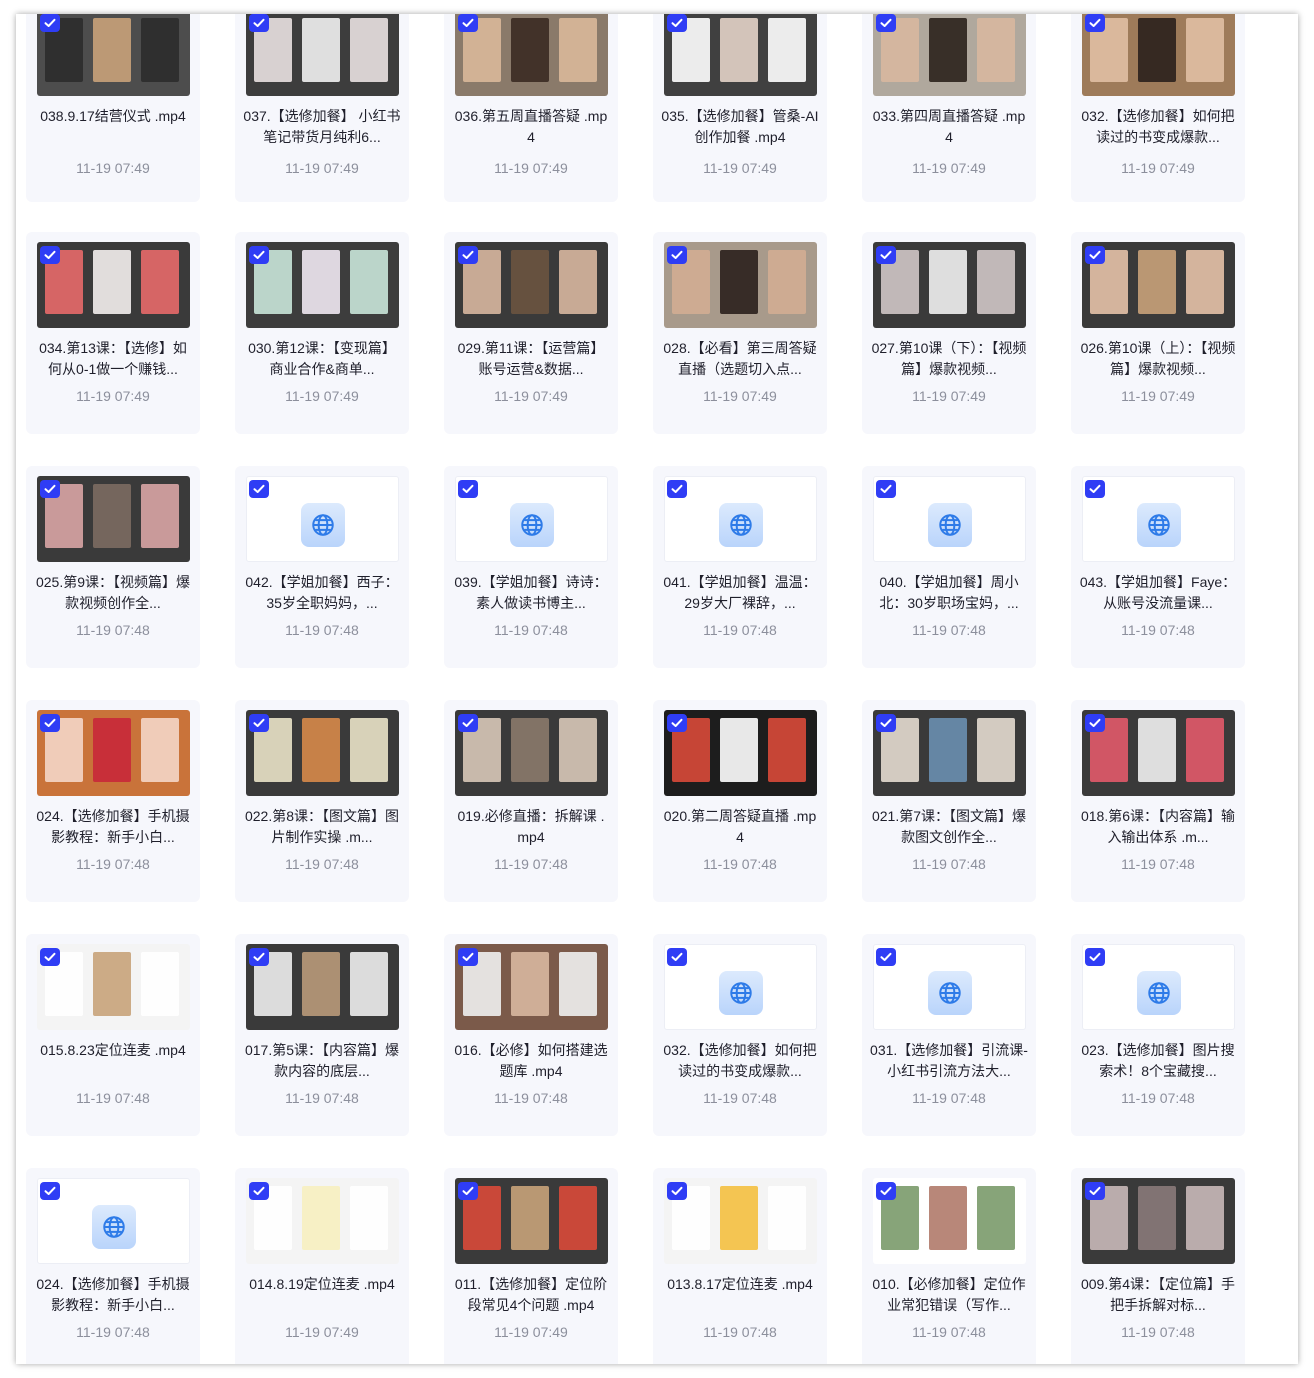  Describe the element at coordinates (531, 333) in the screenshot. I see `file-card: 029.第11课：【运营篇】账号运营&数据... 11-19 07:49` at that location.